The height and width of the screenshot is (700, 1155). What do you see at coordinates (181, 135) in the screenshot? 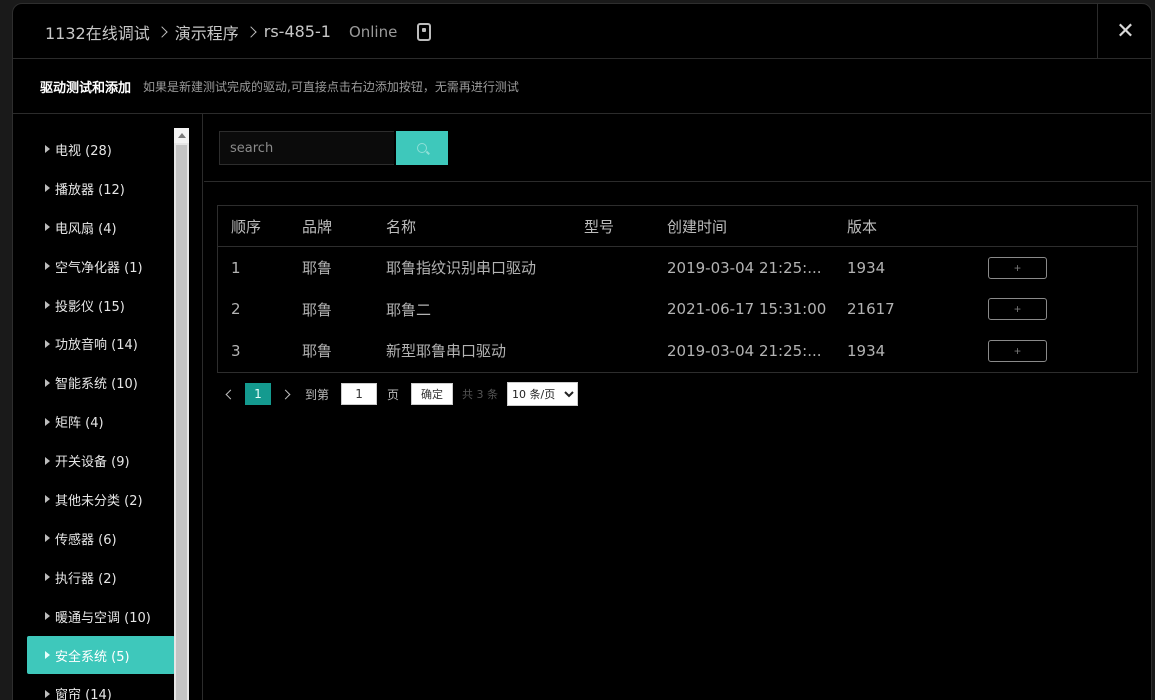
I see `scroll-up-arrow-icon` at bounding box center [181, 135].